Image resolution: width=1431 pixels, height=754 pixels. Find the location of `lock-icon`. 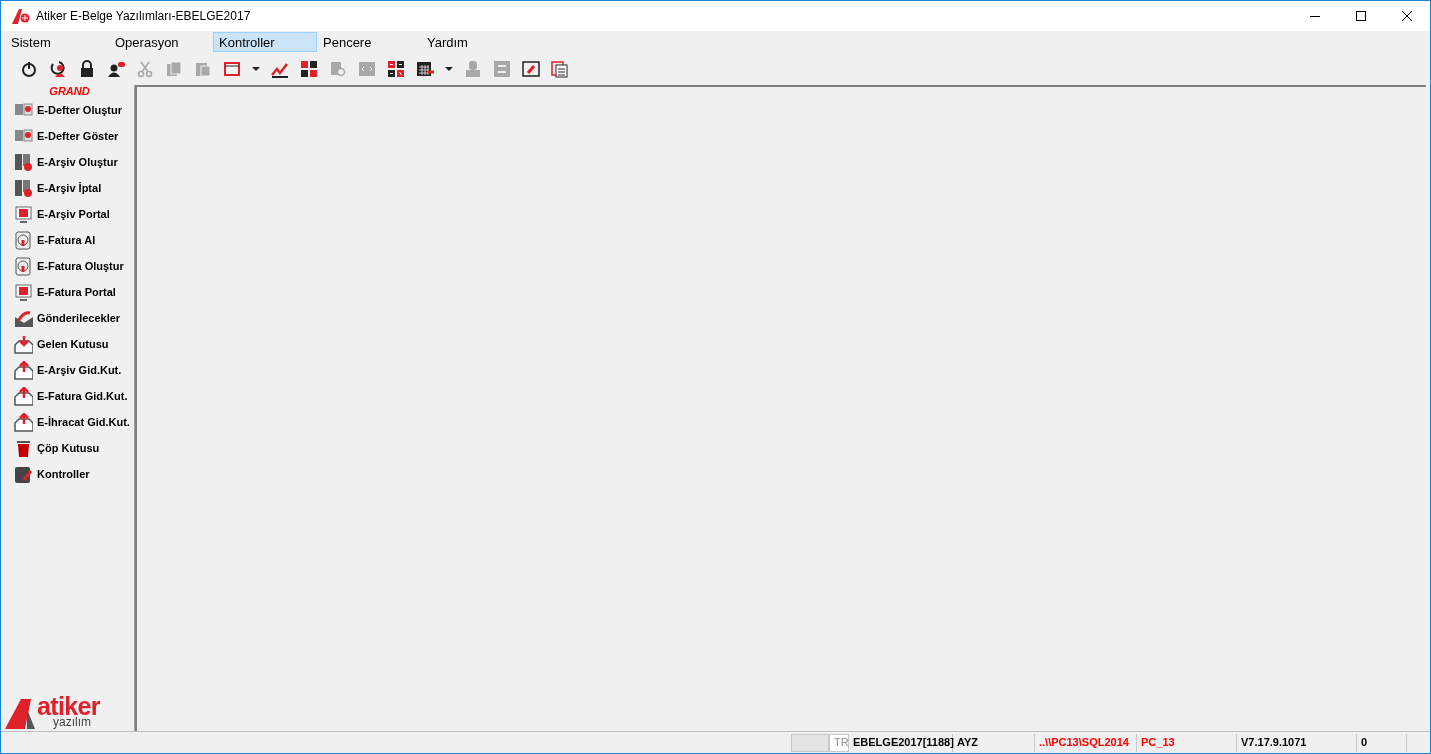

lock-icon is located at coordinates (87, 69).